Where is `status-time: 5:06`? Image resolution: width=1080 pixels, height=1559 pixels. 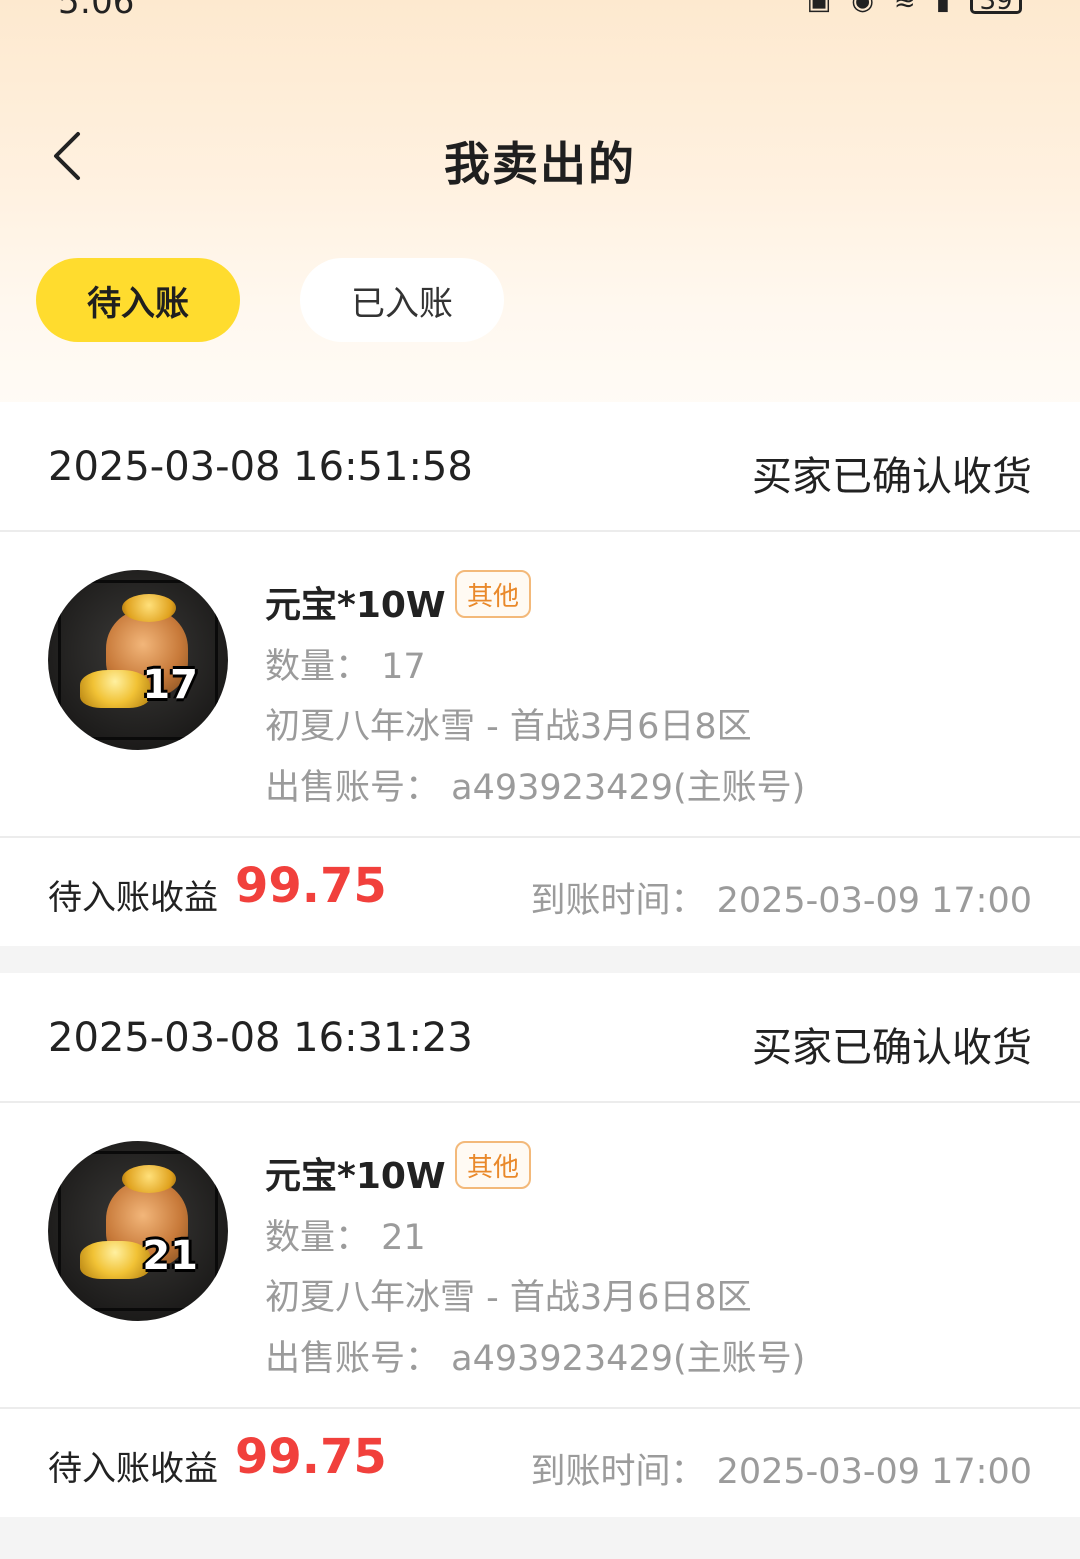 status-time: 5:06 is located at coordinates (96, 11).